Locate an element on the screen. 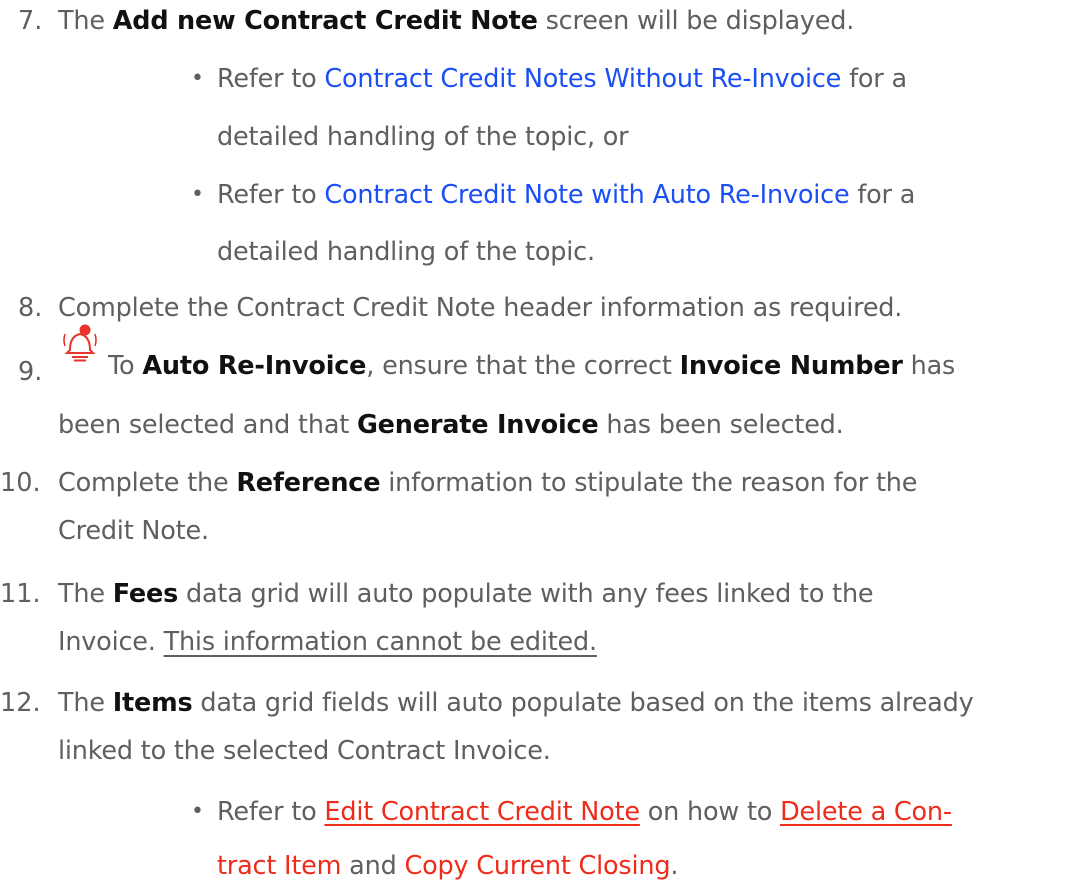 The width and height of the screenshot is (1075, 881). step-11-number: 11. is located at coordinates (20, 594).